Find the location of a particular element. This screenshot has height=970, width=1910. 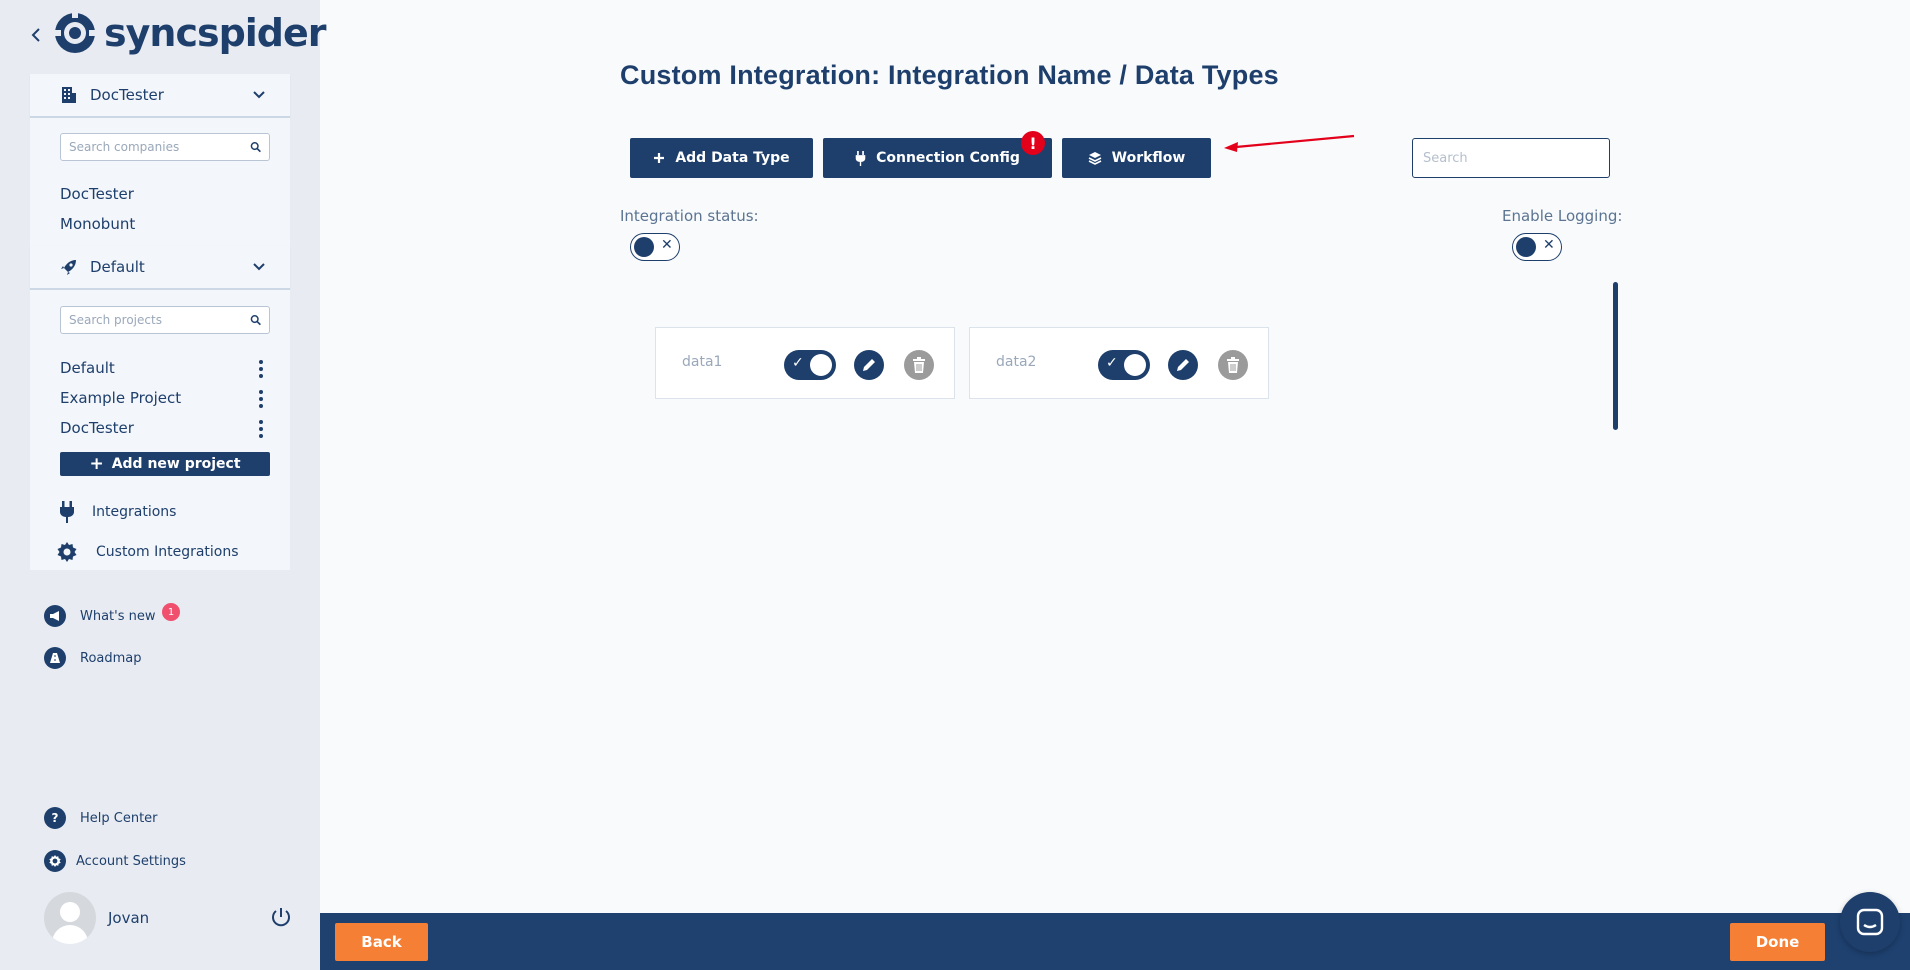

data-type-search is located at coordinates (1511, 158).